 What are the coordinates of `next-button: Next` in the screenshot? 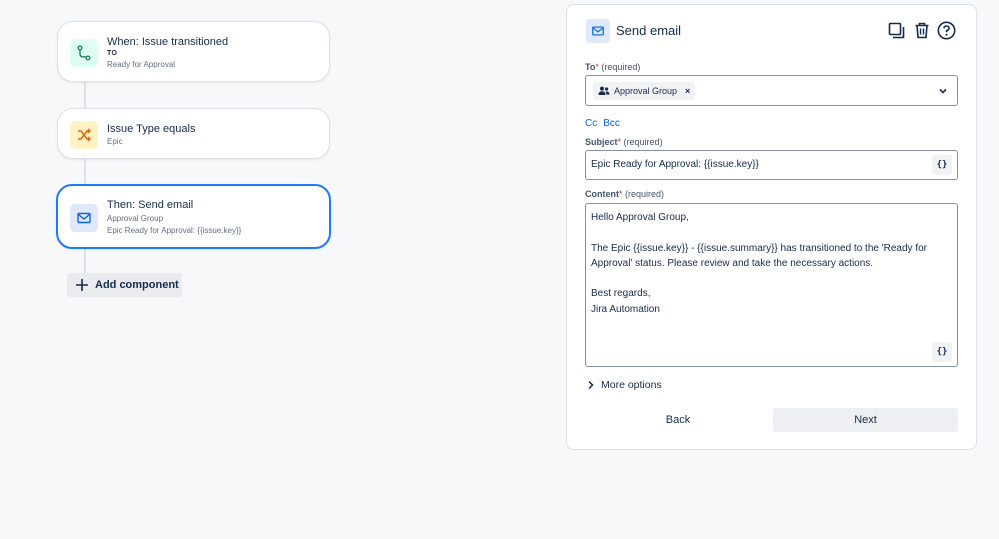 It's located at (865, 420).